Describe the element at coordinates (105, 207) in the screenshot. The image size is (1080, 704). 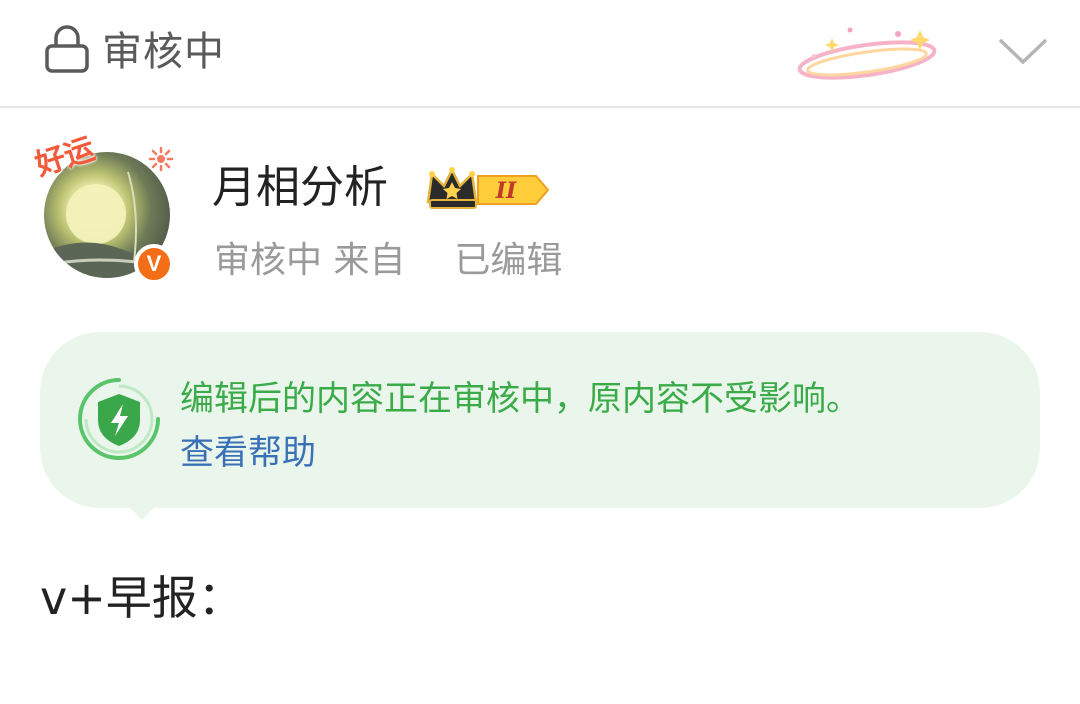
I see `avatar: 好运 V` at that location.